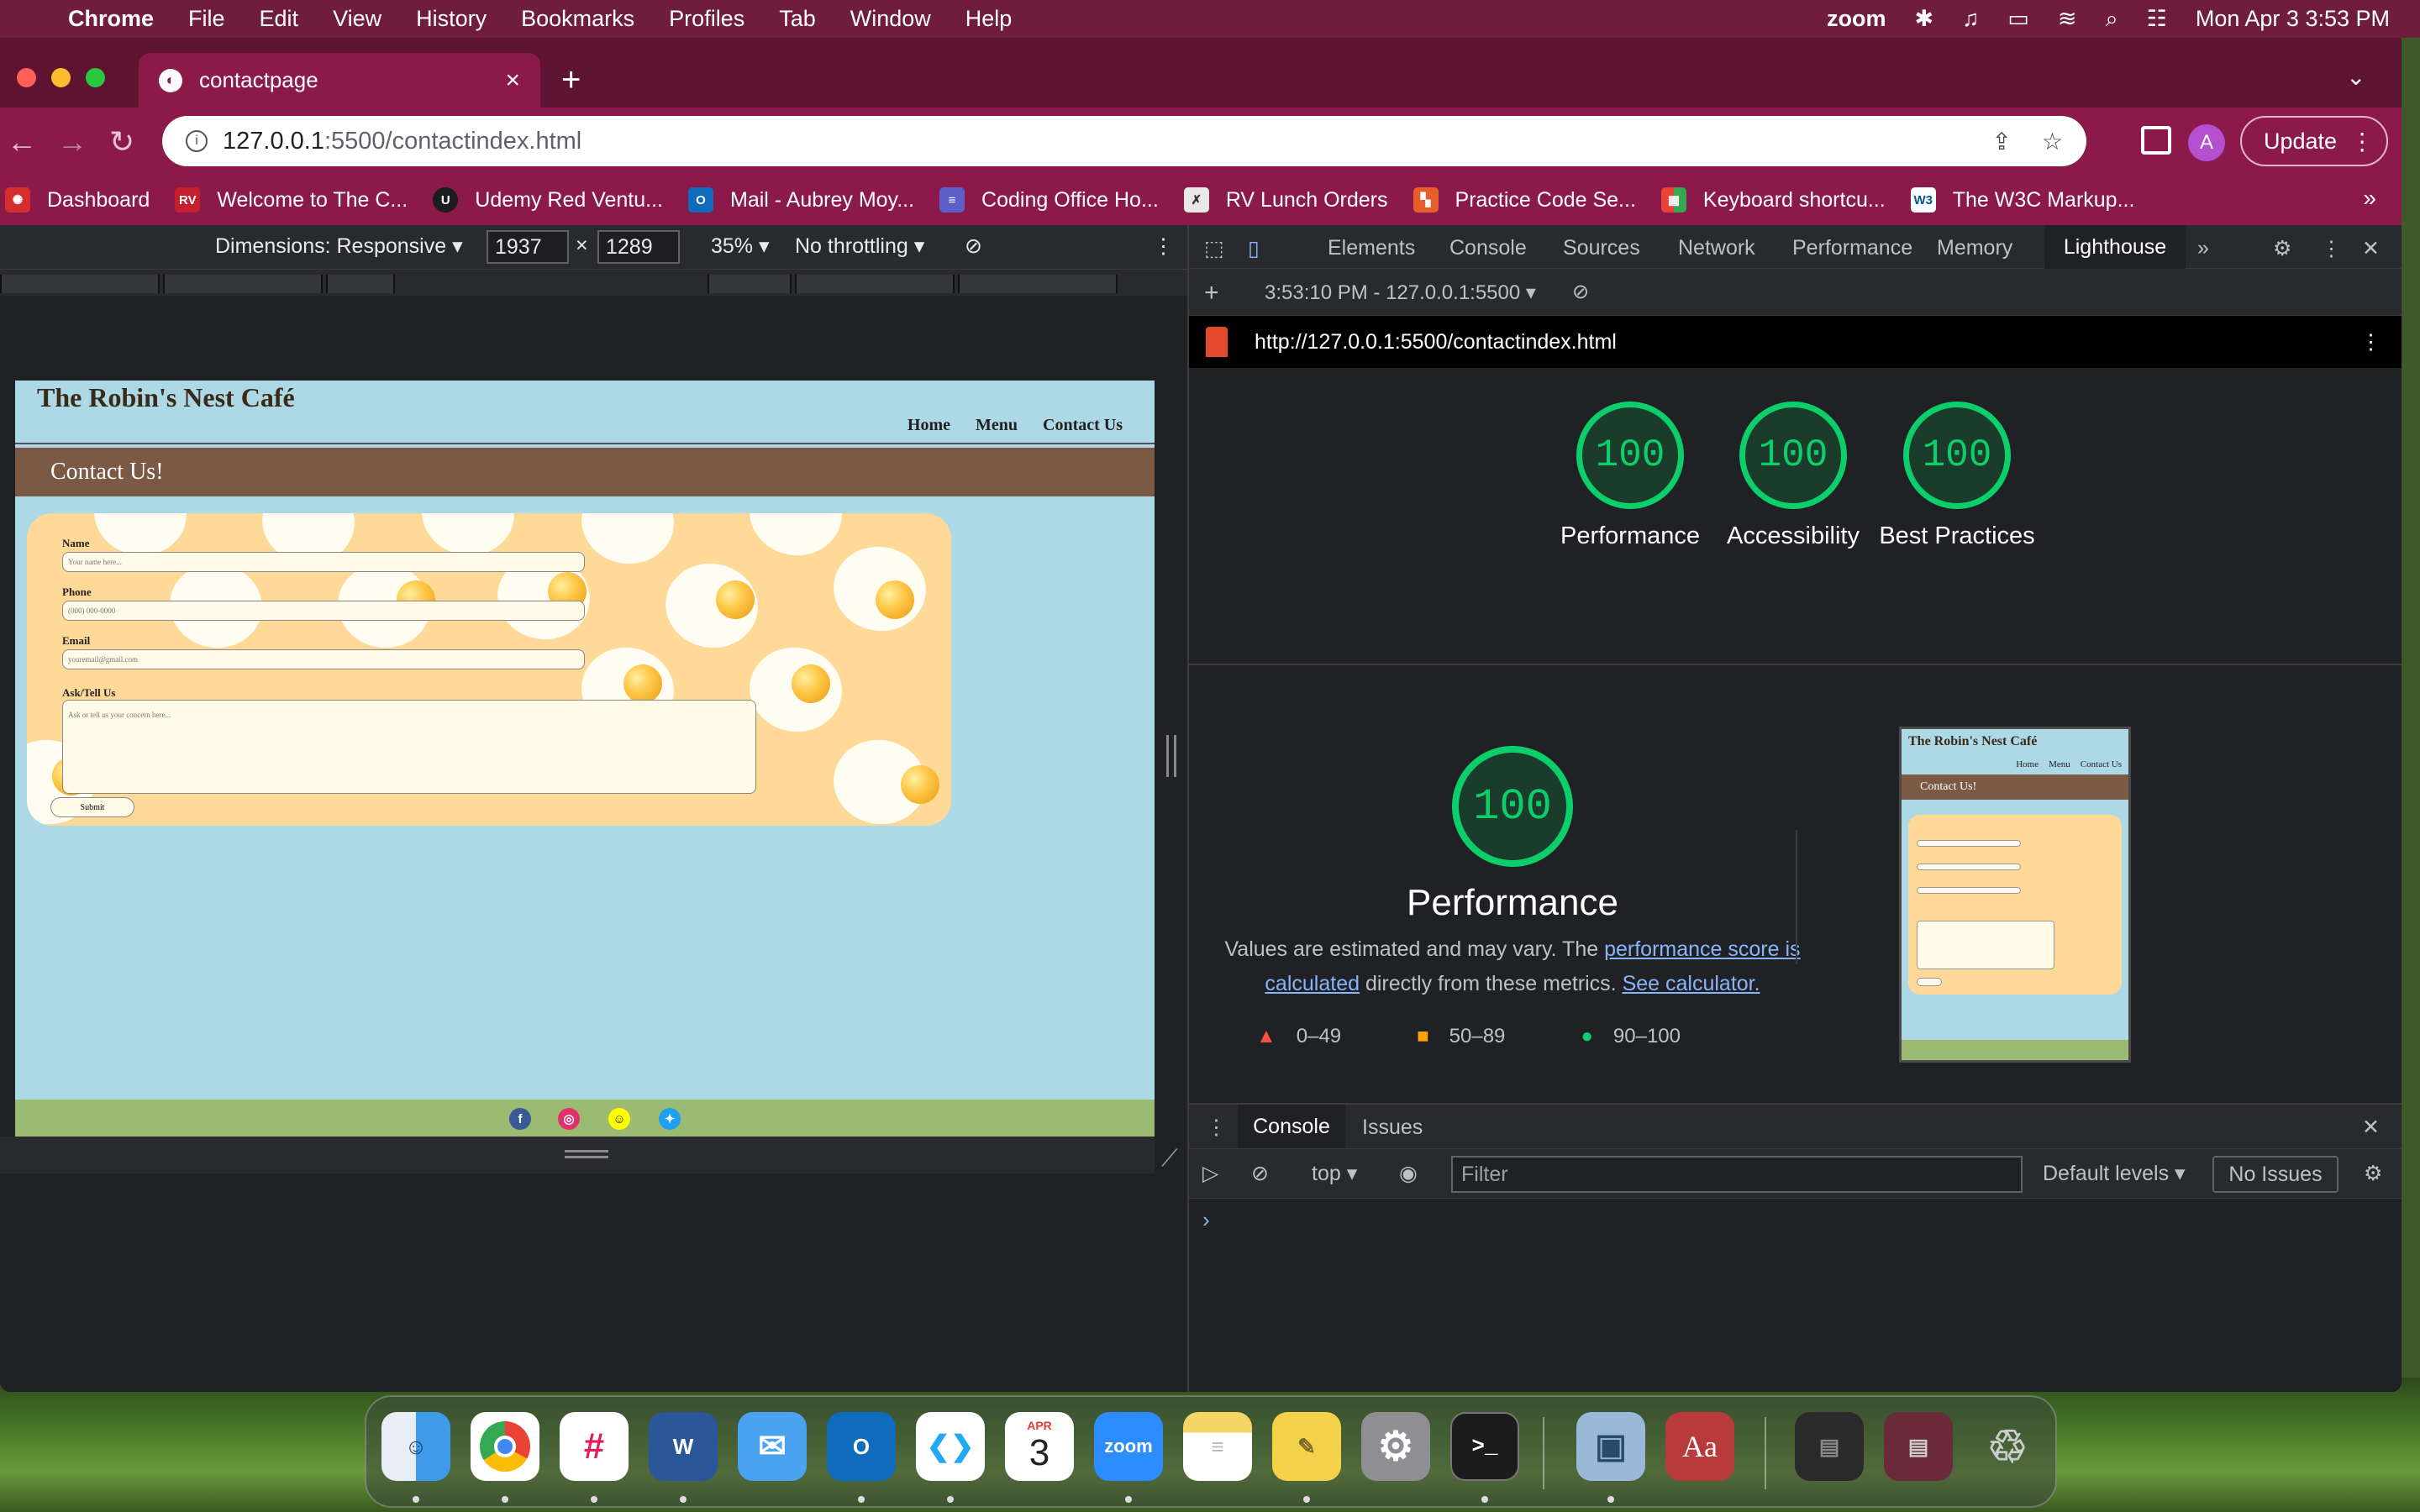  I want to click on calendar-icon: APR 3, so click(1040, 1446).